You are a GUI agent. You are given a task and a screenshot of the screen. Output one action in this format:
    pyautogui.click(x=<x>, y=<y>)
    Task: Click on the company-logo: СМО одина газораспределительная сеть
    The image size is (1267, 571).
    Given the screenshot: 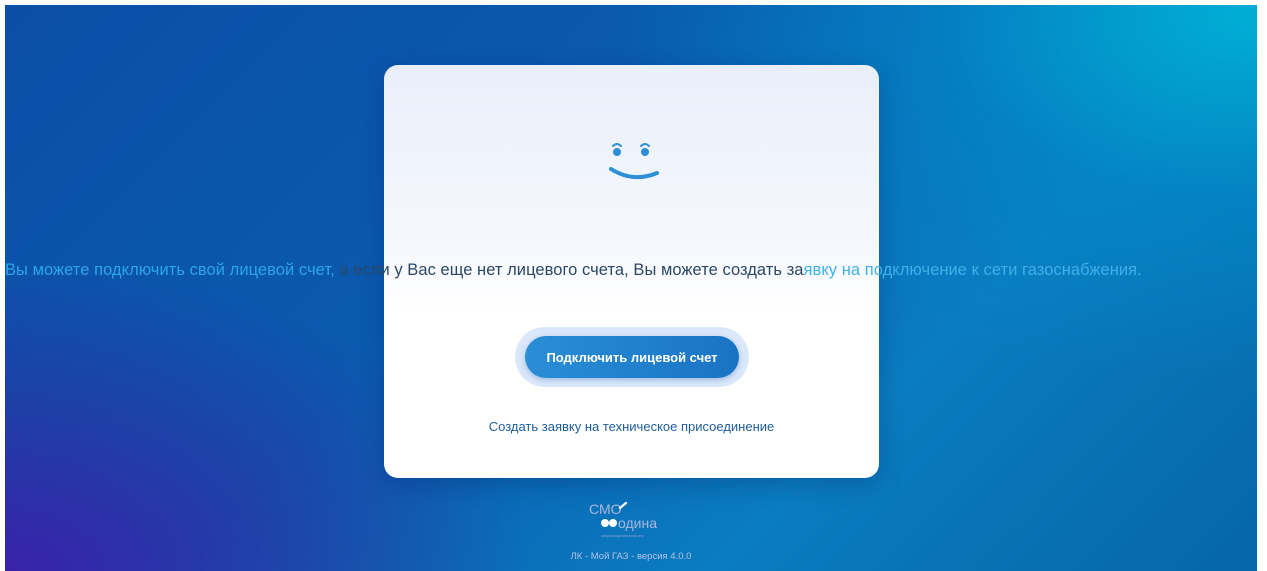 What is the action you would take?
    pyautogui.click(x=623, y=519)
    